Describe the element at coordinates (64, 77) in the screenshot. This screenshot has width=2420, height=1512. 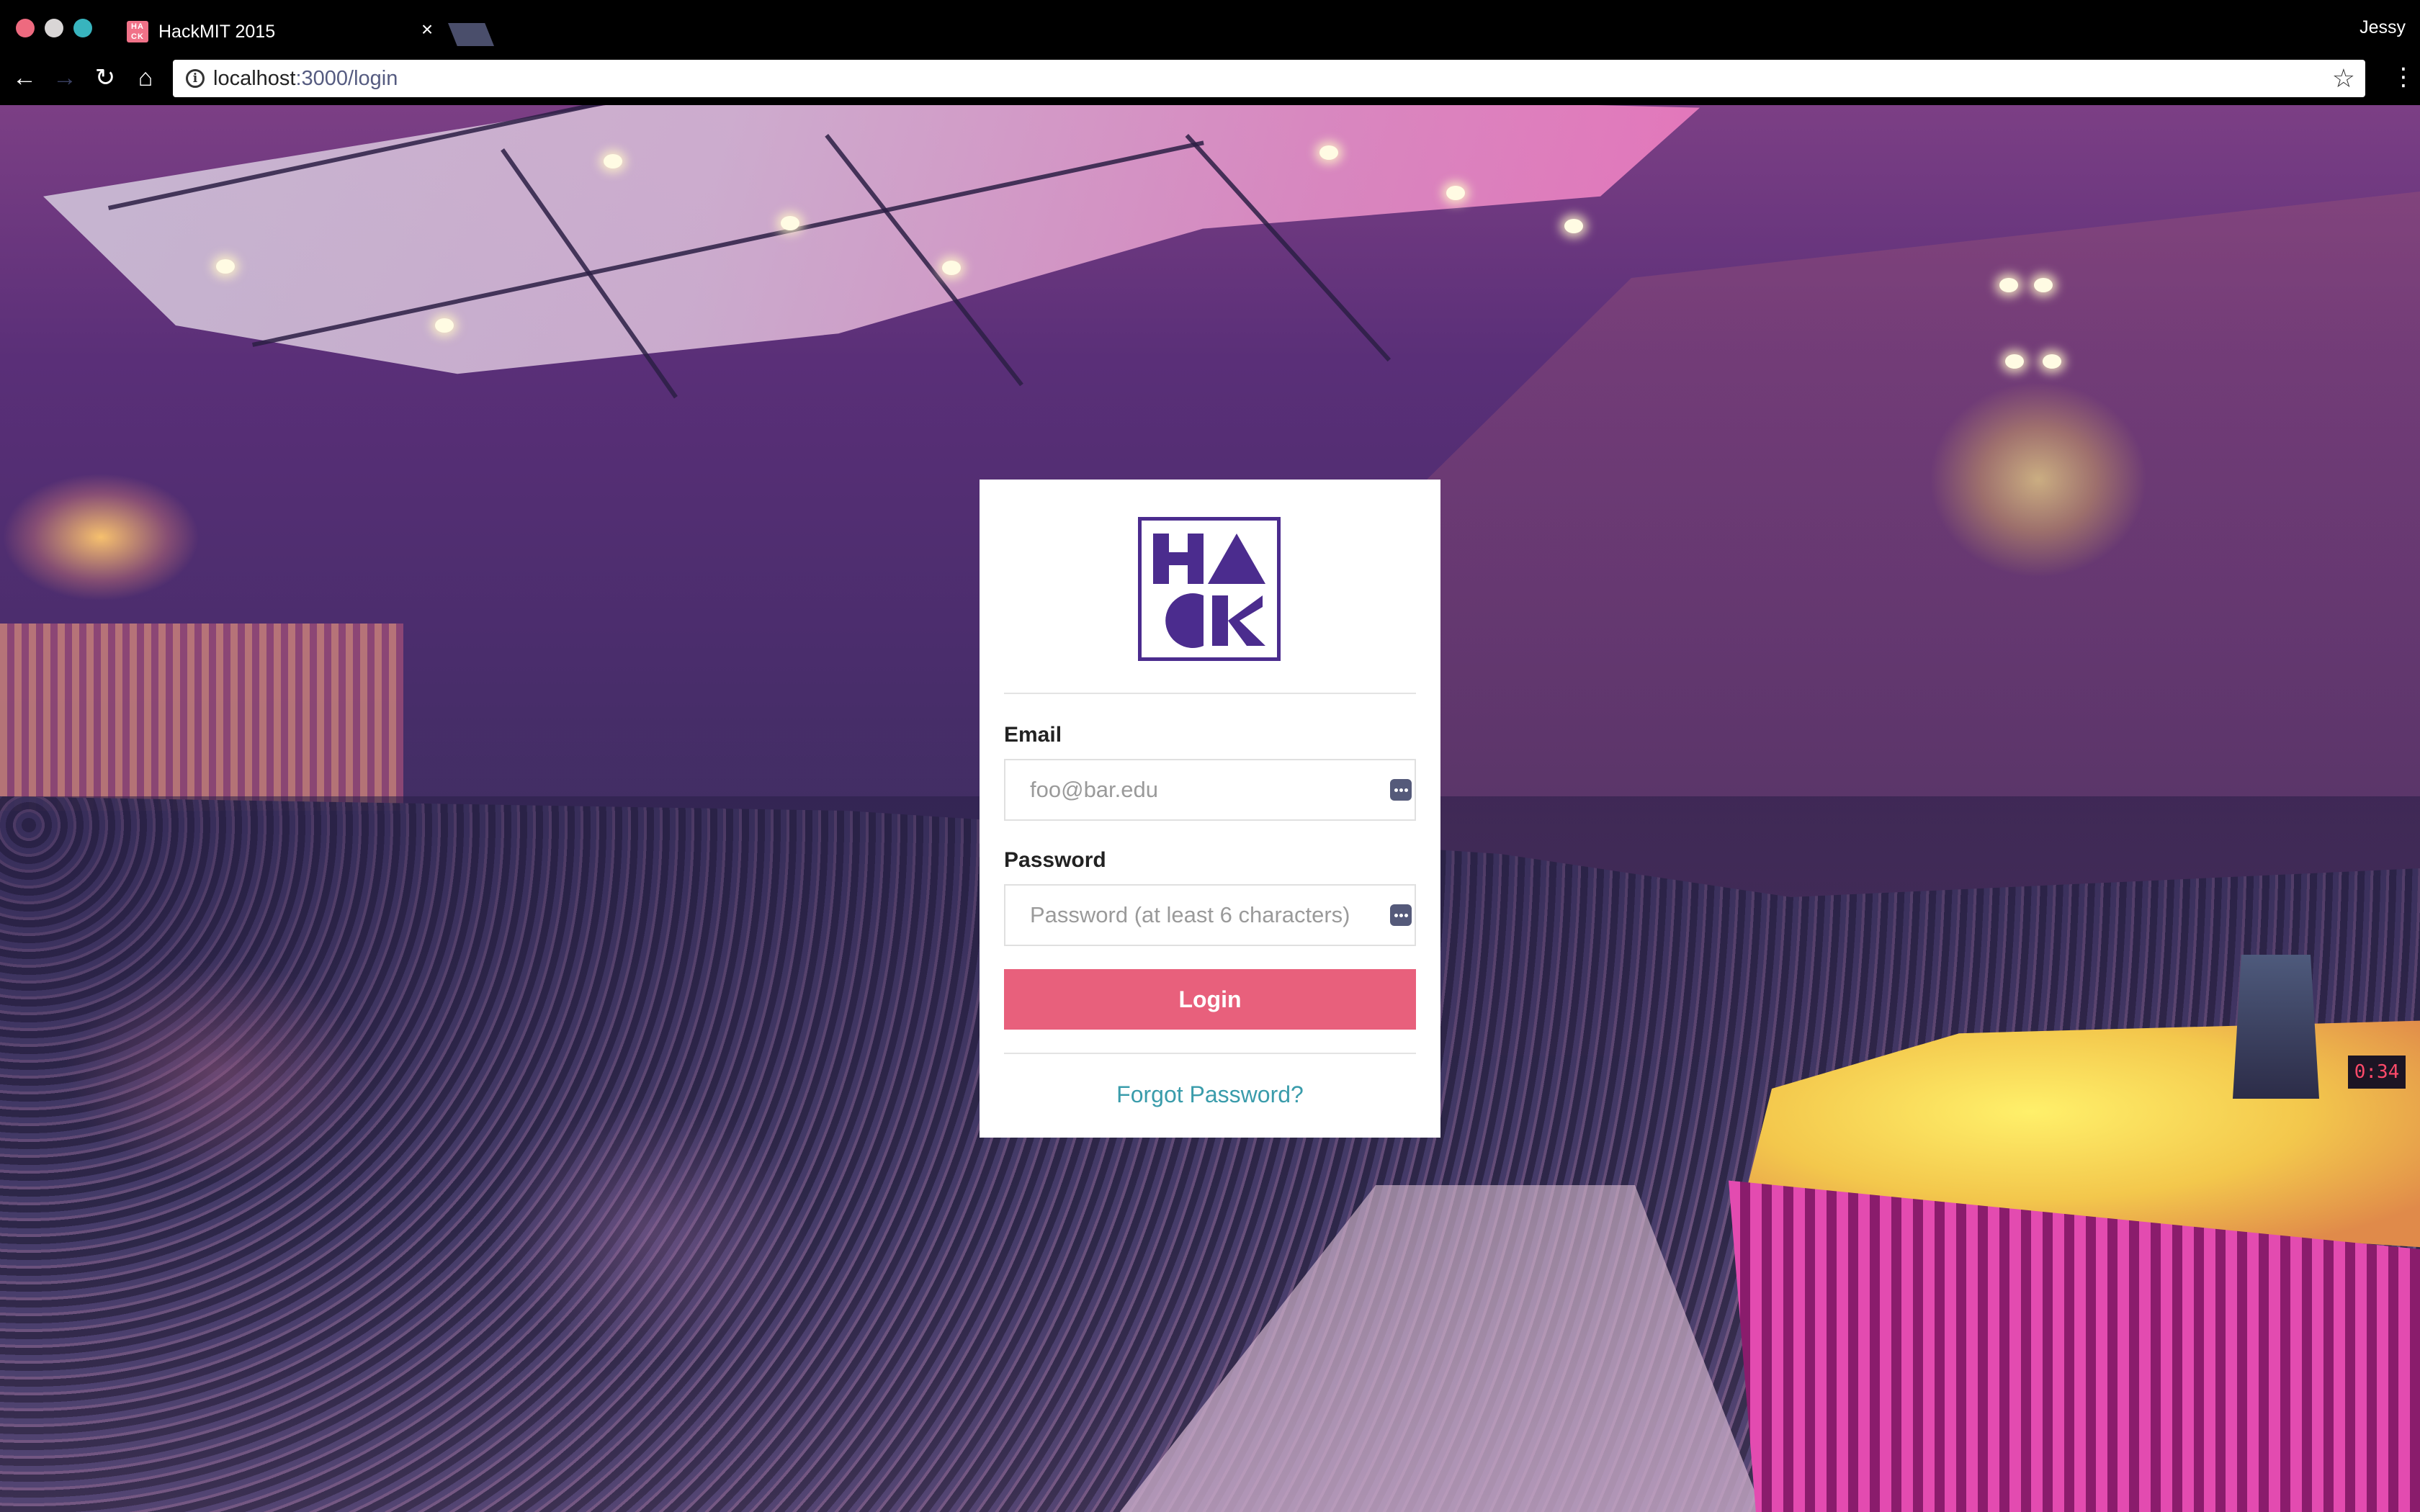
I see `forward-arrow-icon: →` at that location.